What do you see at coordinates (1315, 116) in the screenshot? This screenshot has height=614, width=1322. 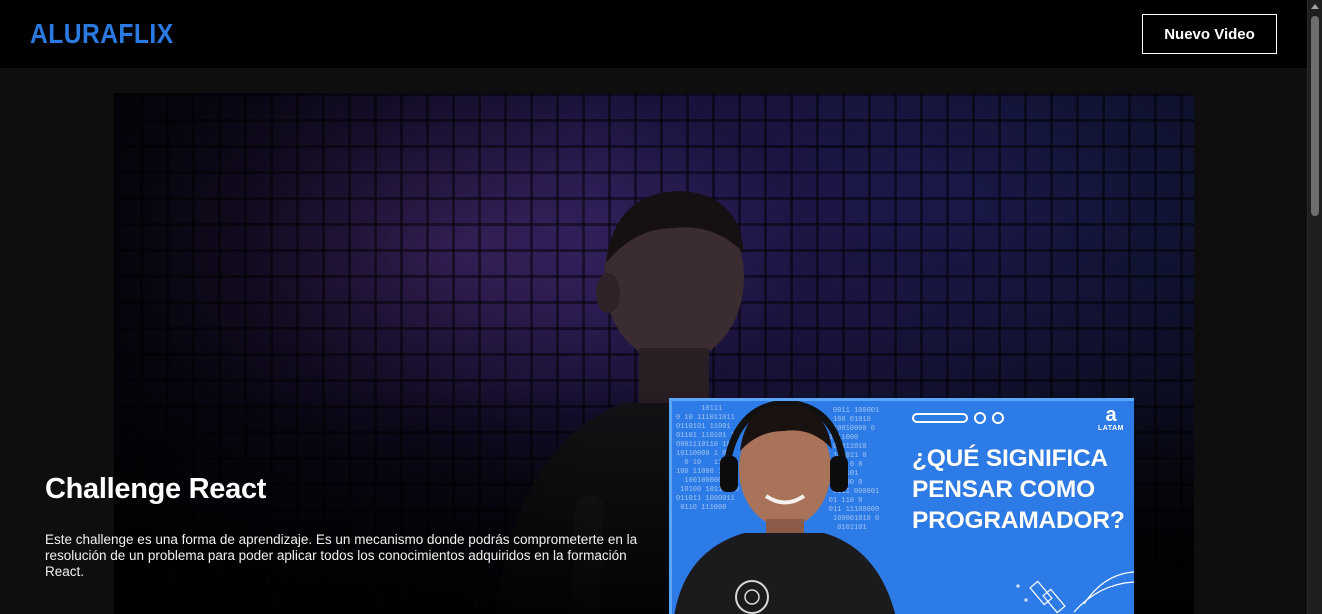 I see `scrollbar-thumb` at bounding box center [1315, 116].